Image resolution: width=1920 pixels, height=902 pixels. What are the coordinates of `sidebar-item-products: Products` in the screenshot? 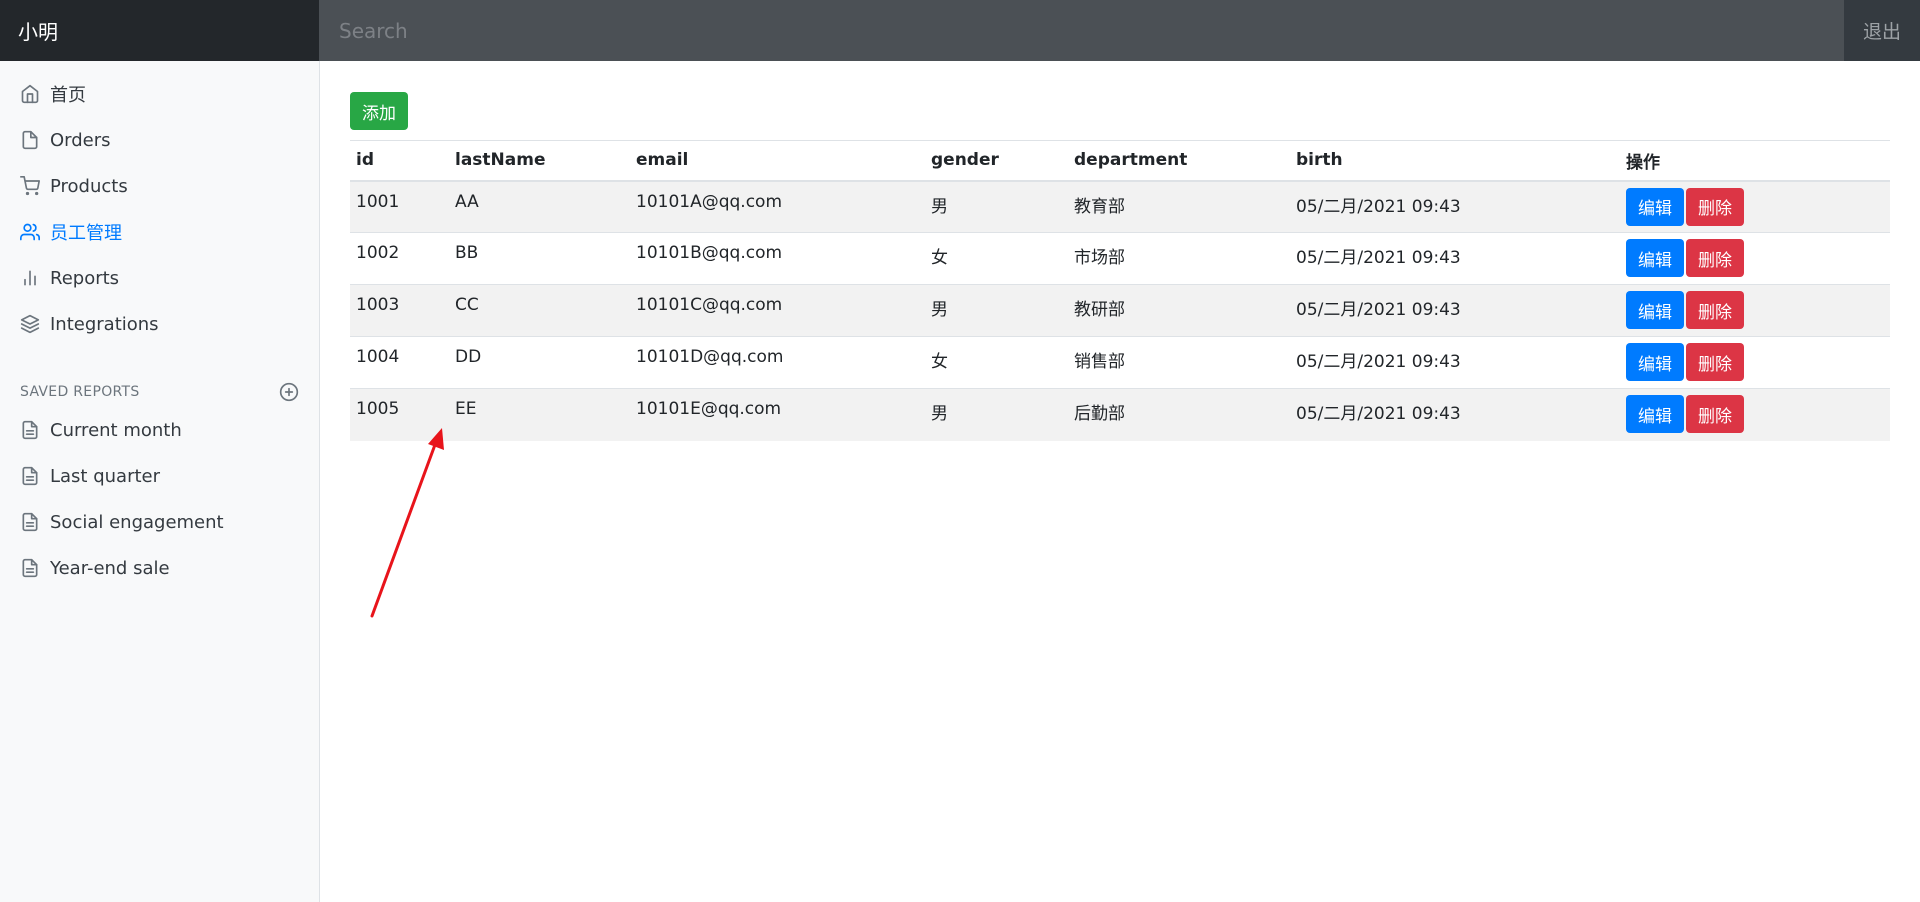 It's located at (159, 186).